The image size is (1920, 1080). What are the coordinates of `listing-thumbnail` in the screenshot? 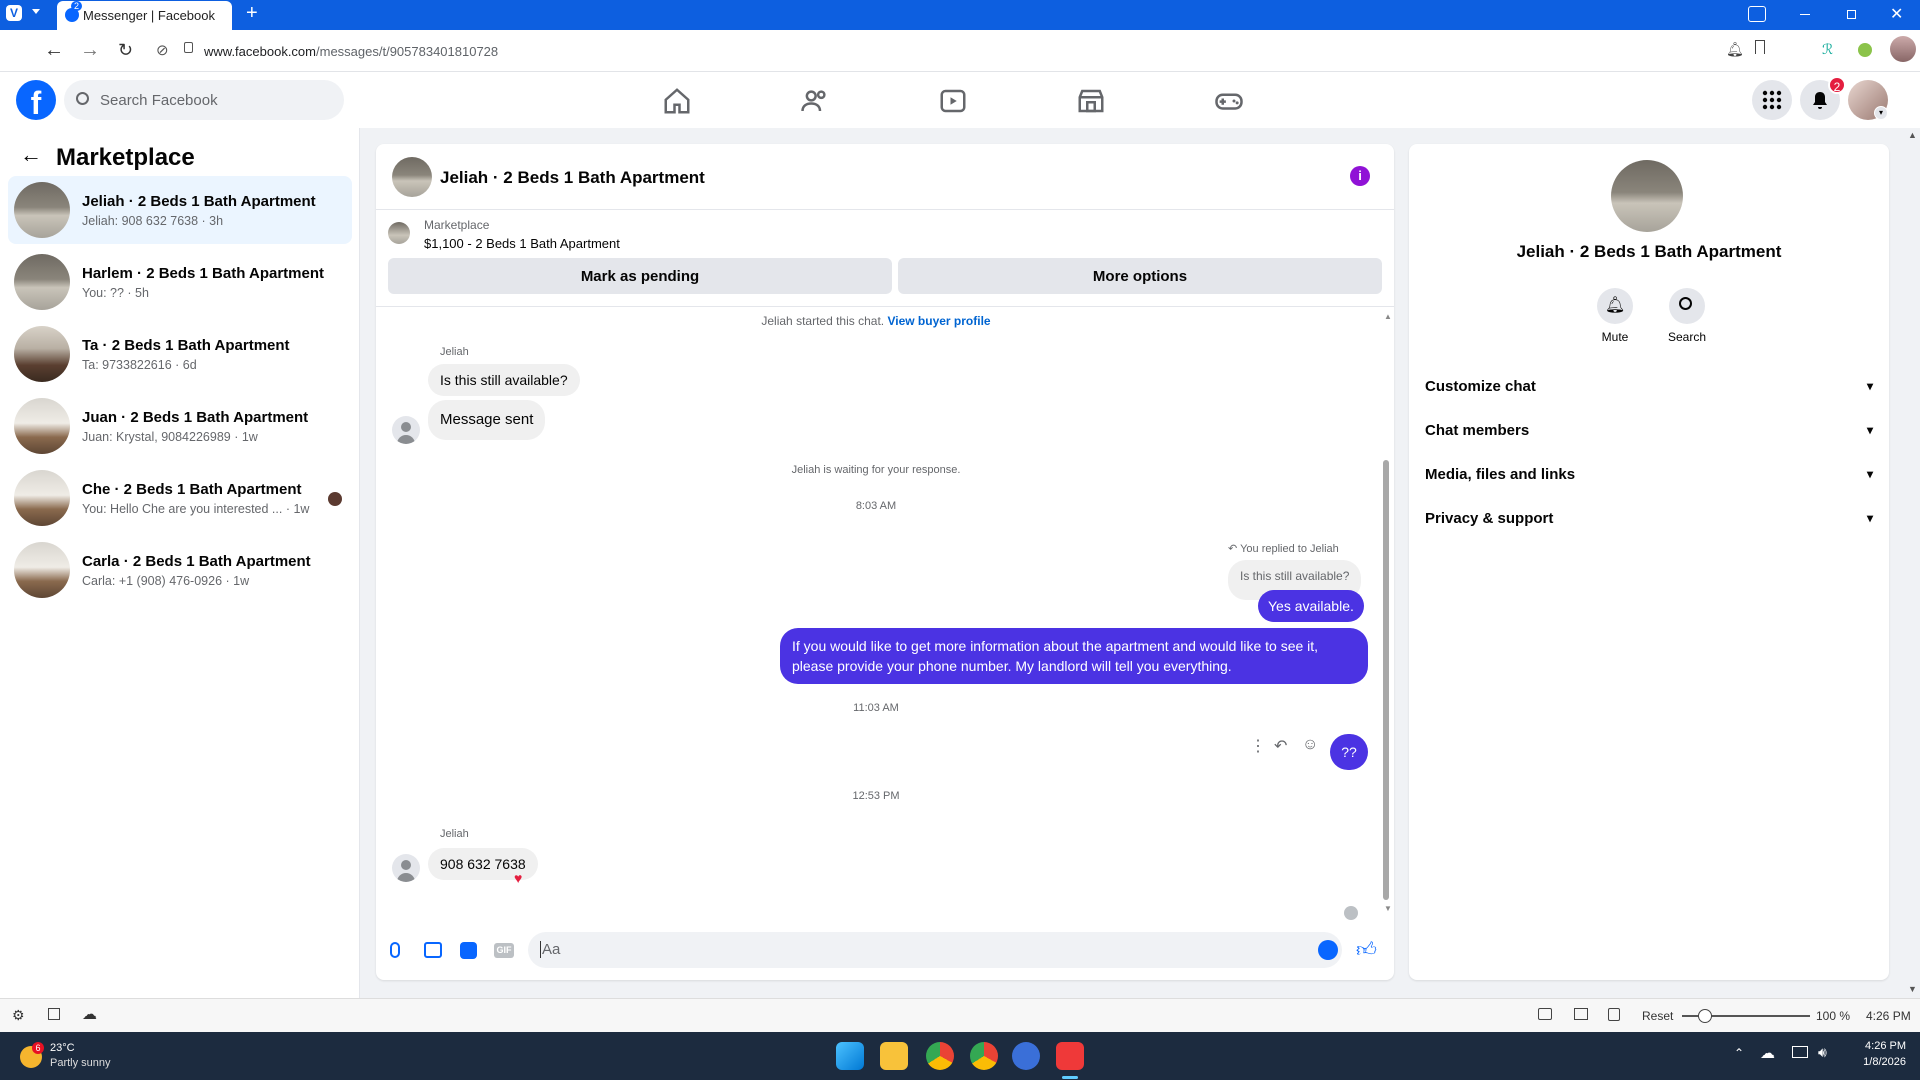 It's located at (42, 210).